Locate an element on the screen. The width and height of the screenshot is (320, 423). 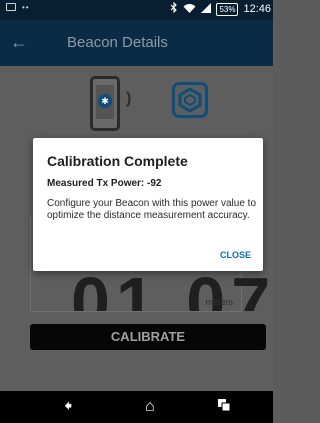
phone-bluetooth-icon: ✱ is located at coordinates (105, 101).